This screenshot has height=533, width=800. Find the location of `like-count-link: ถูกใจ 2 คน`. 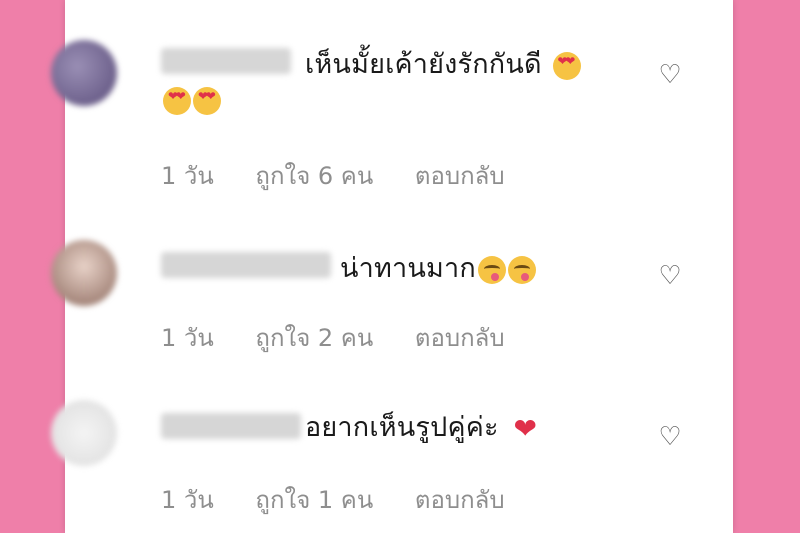

like-count-link: ถูกใจ 2 คน is located at coordinates (314, 338).